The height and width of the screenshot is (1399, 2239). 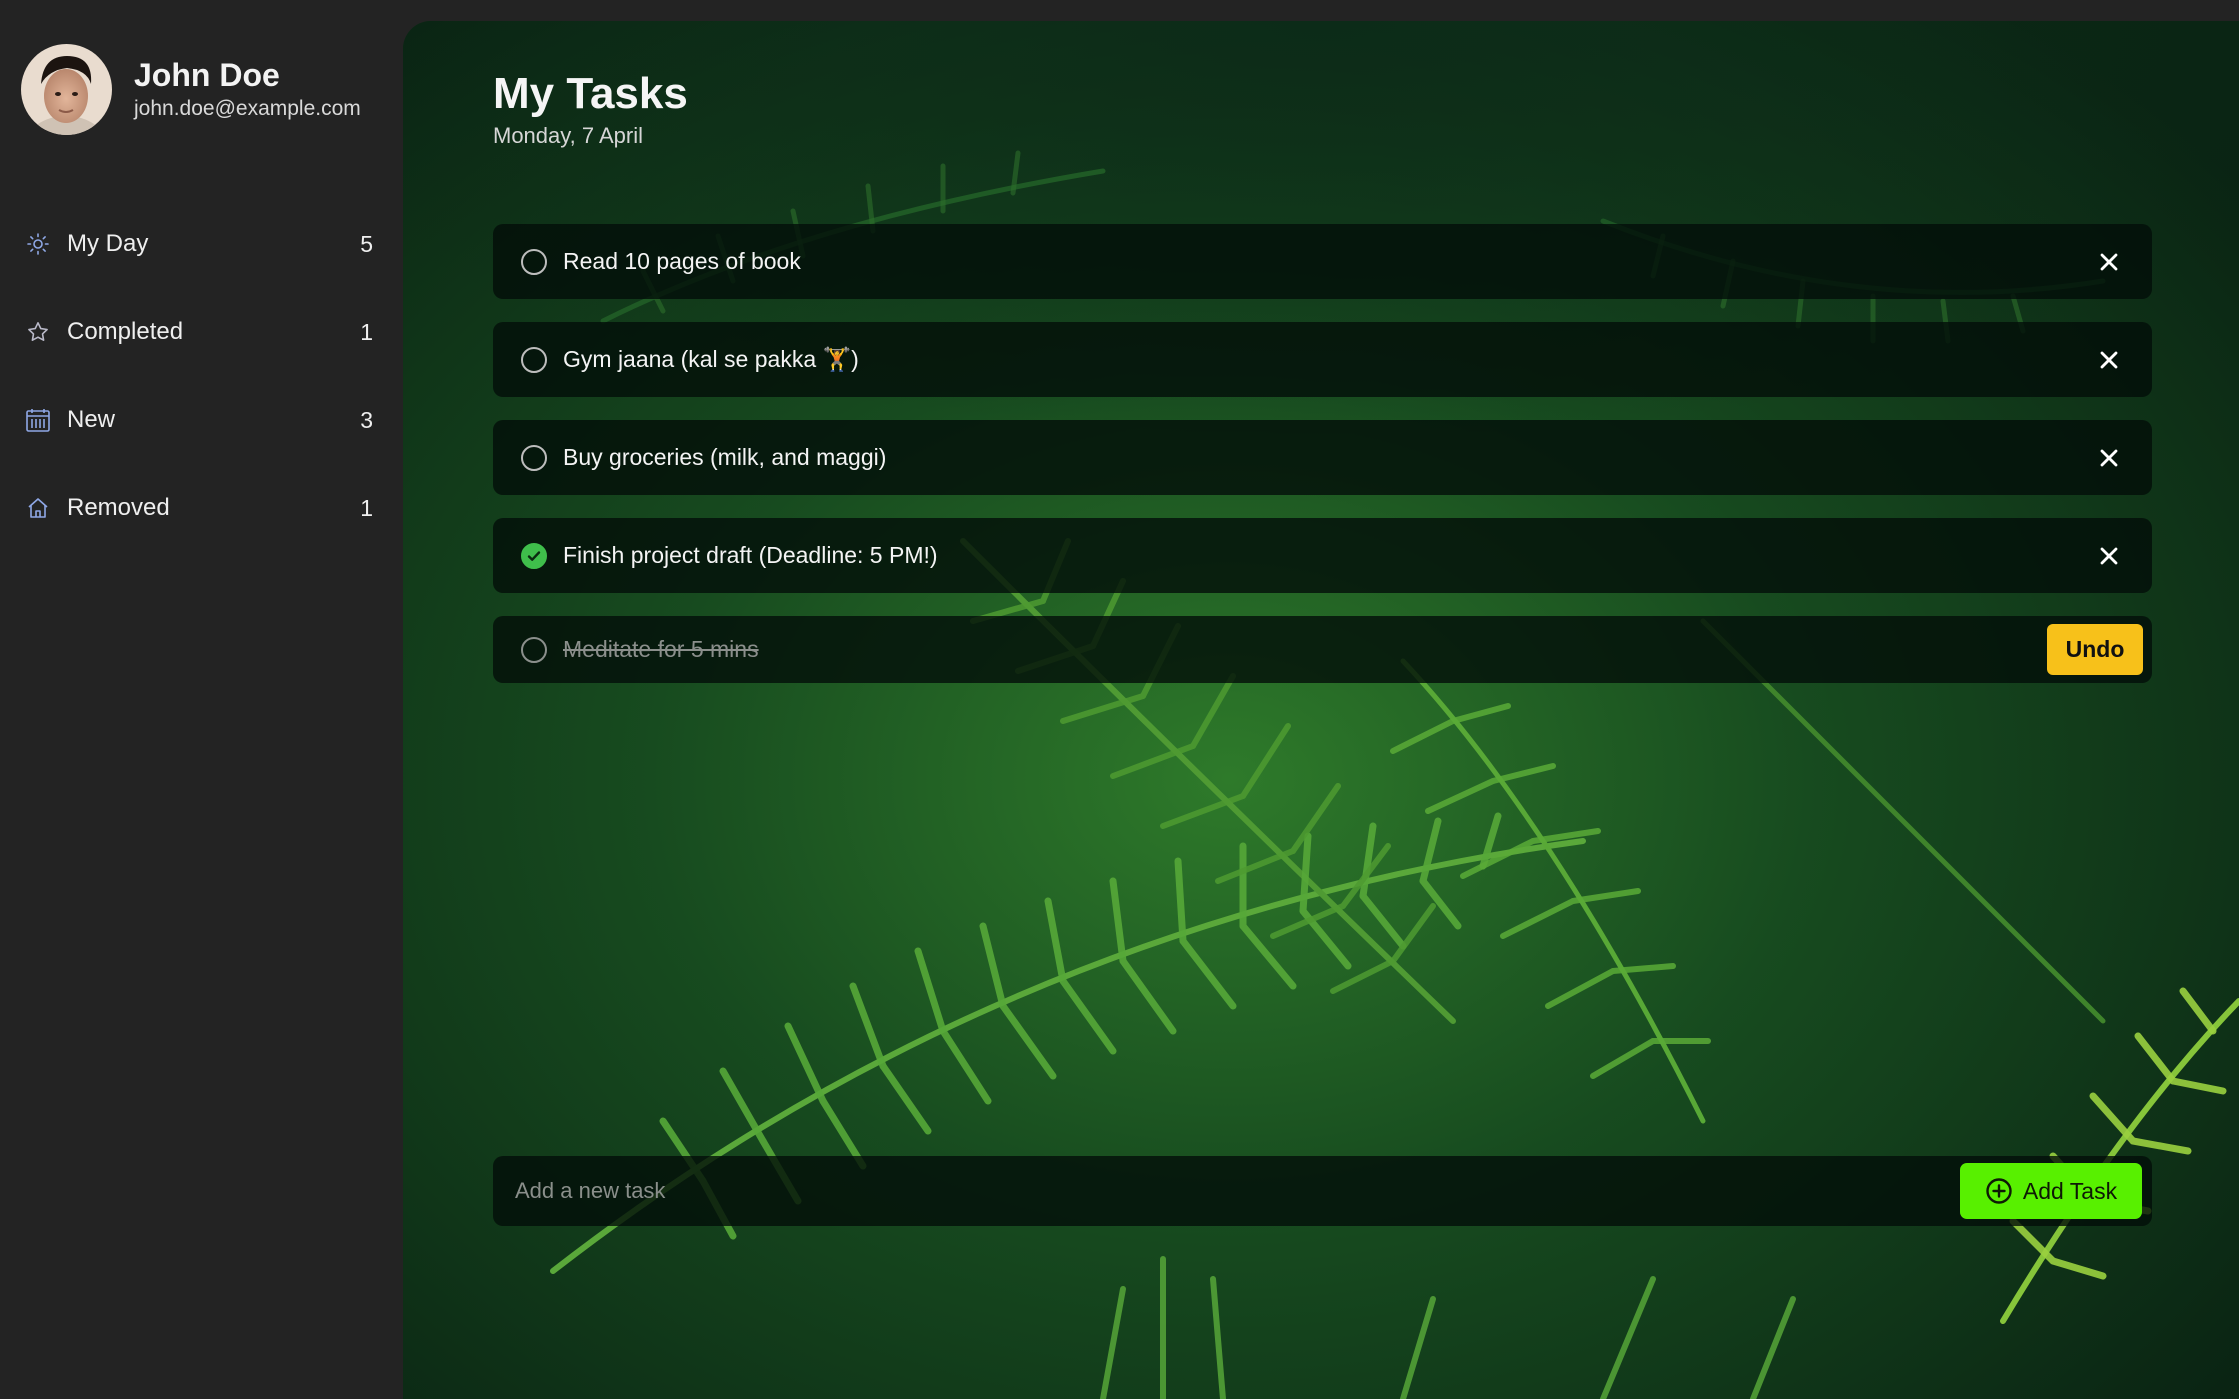 I want to click on star-icon, so click(x=38, y=332).